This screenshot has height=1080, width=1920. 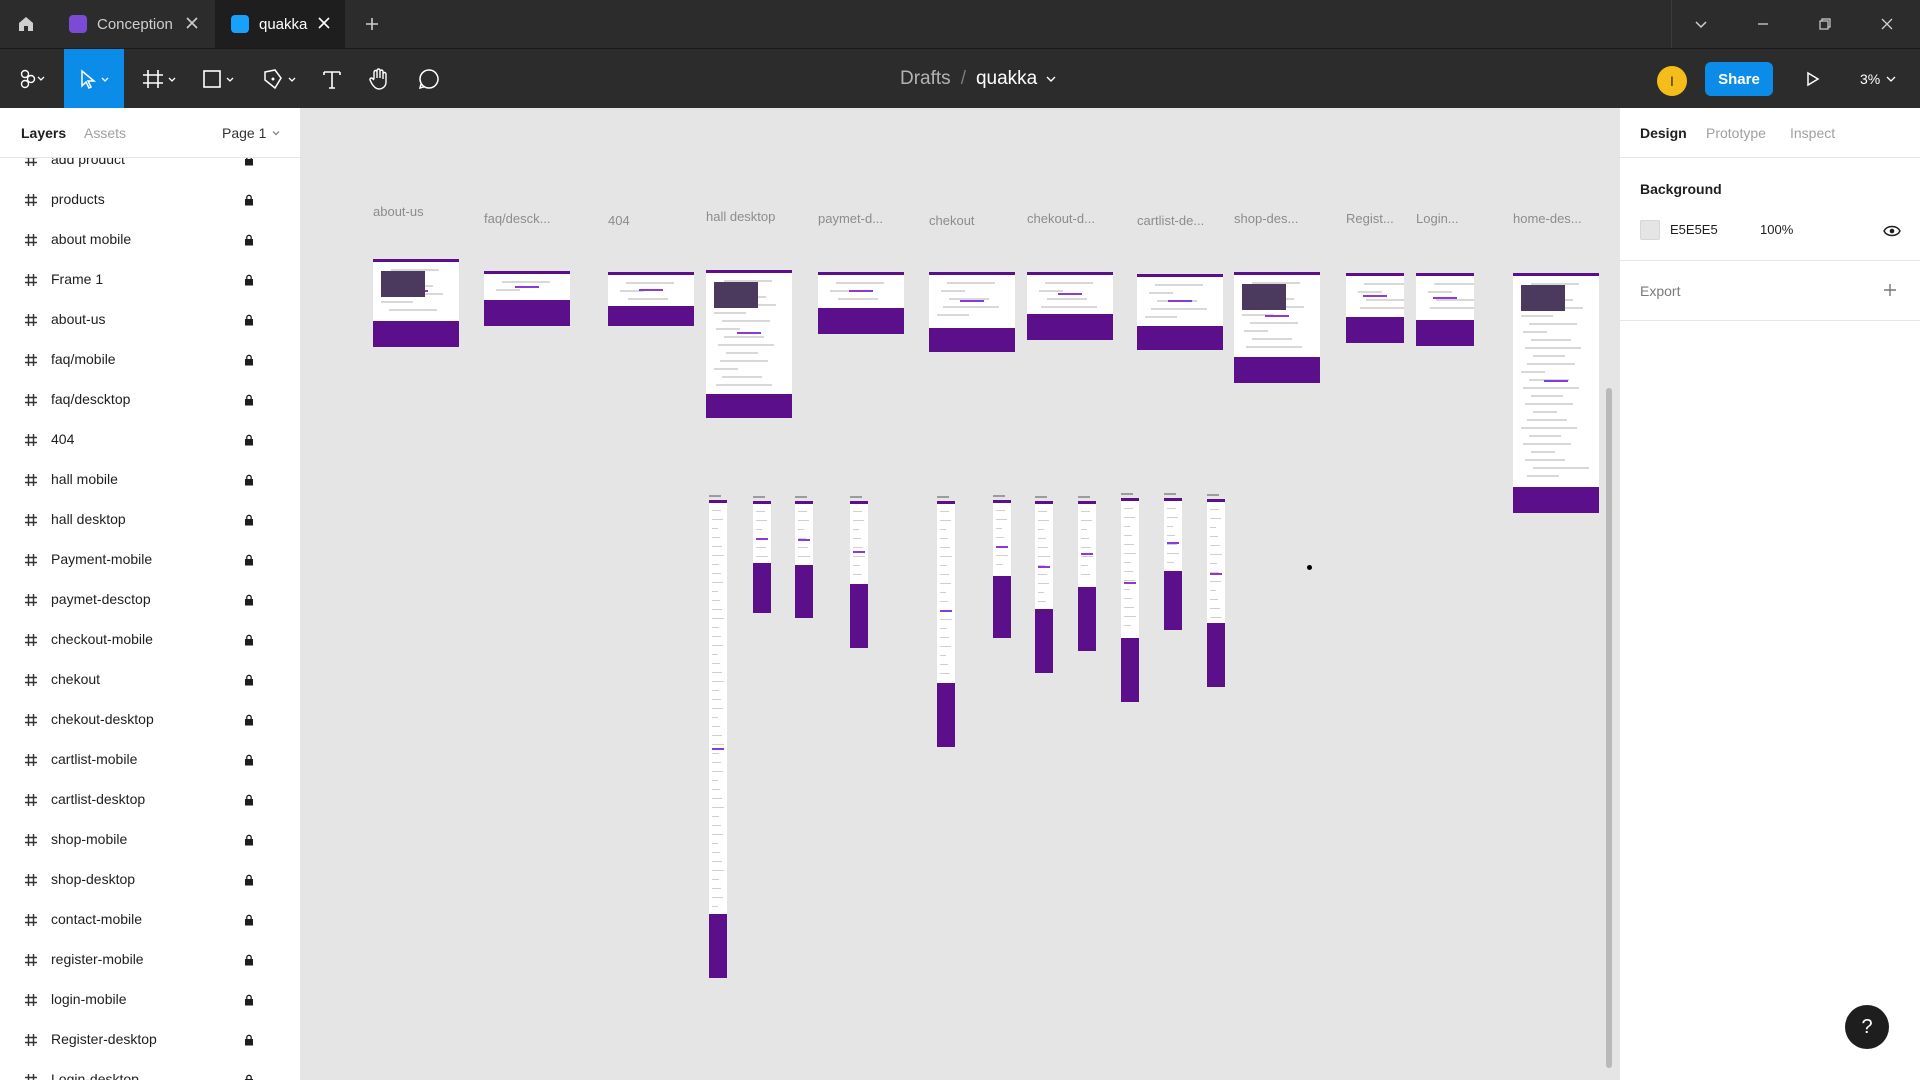 I want to click on pen-tool, so click(x=281, y=79).